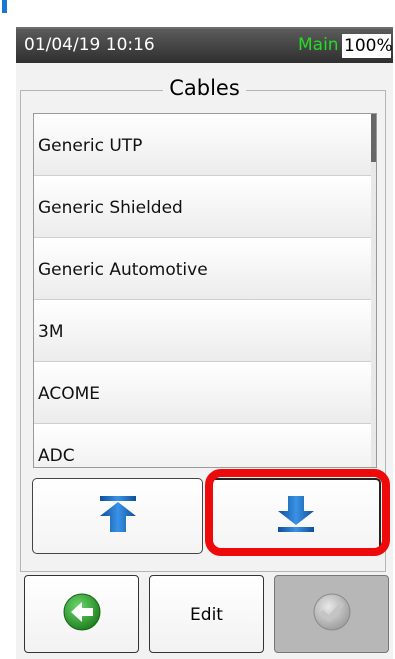  I want to click on battery-indicator: 100%, so click(367, 46).